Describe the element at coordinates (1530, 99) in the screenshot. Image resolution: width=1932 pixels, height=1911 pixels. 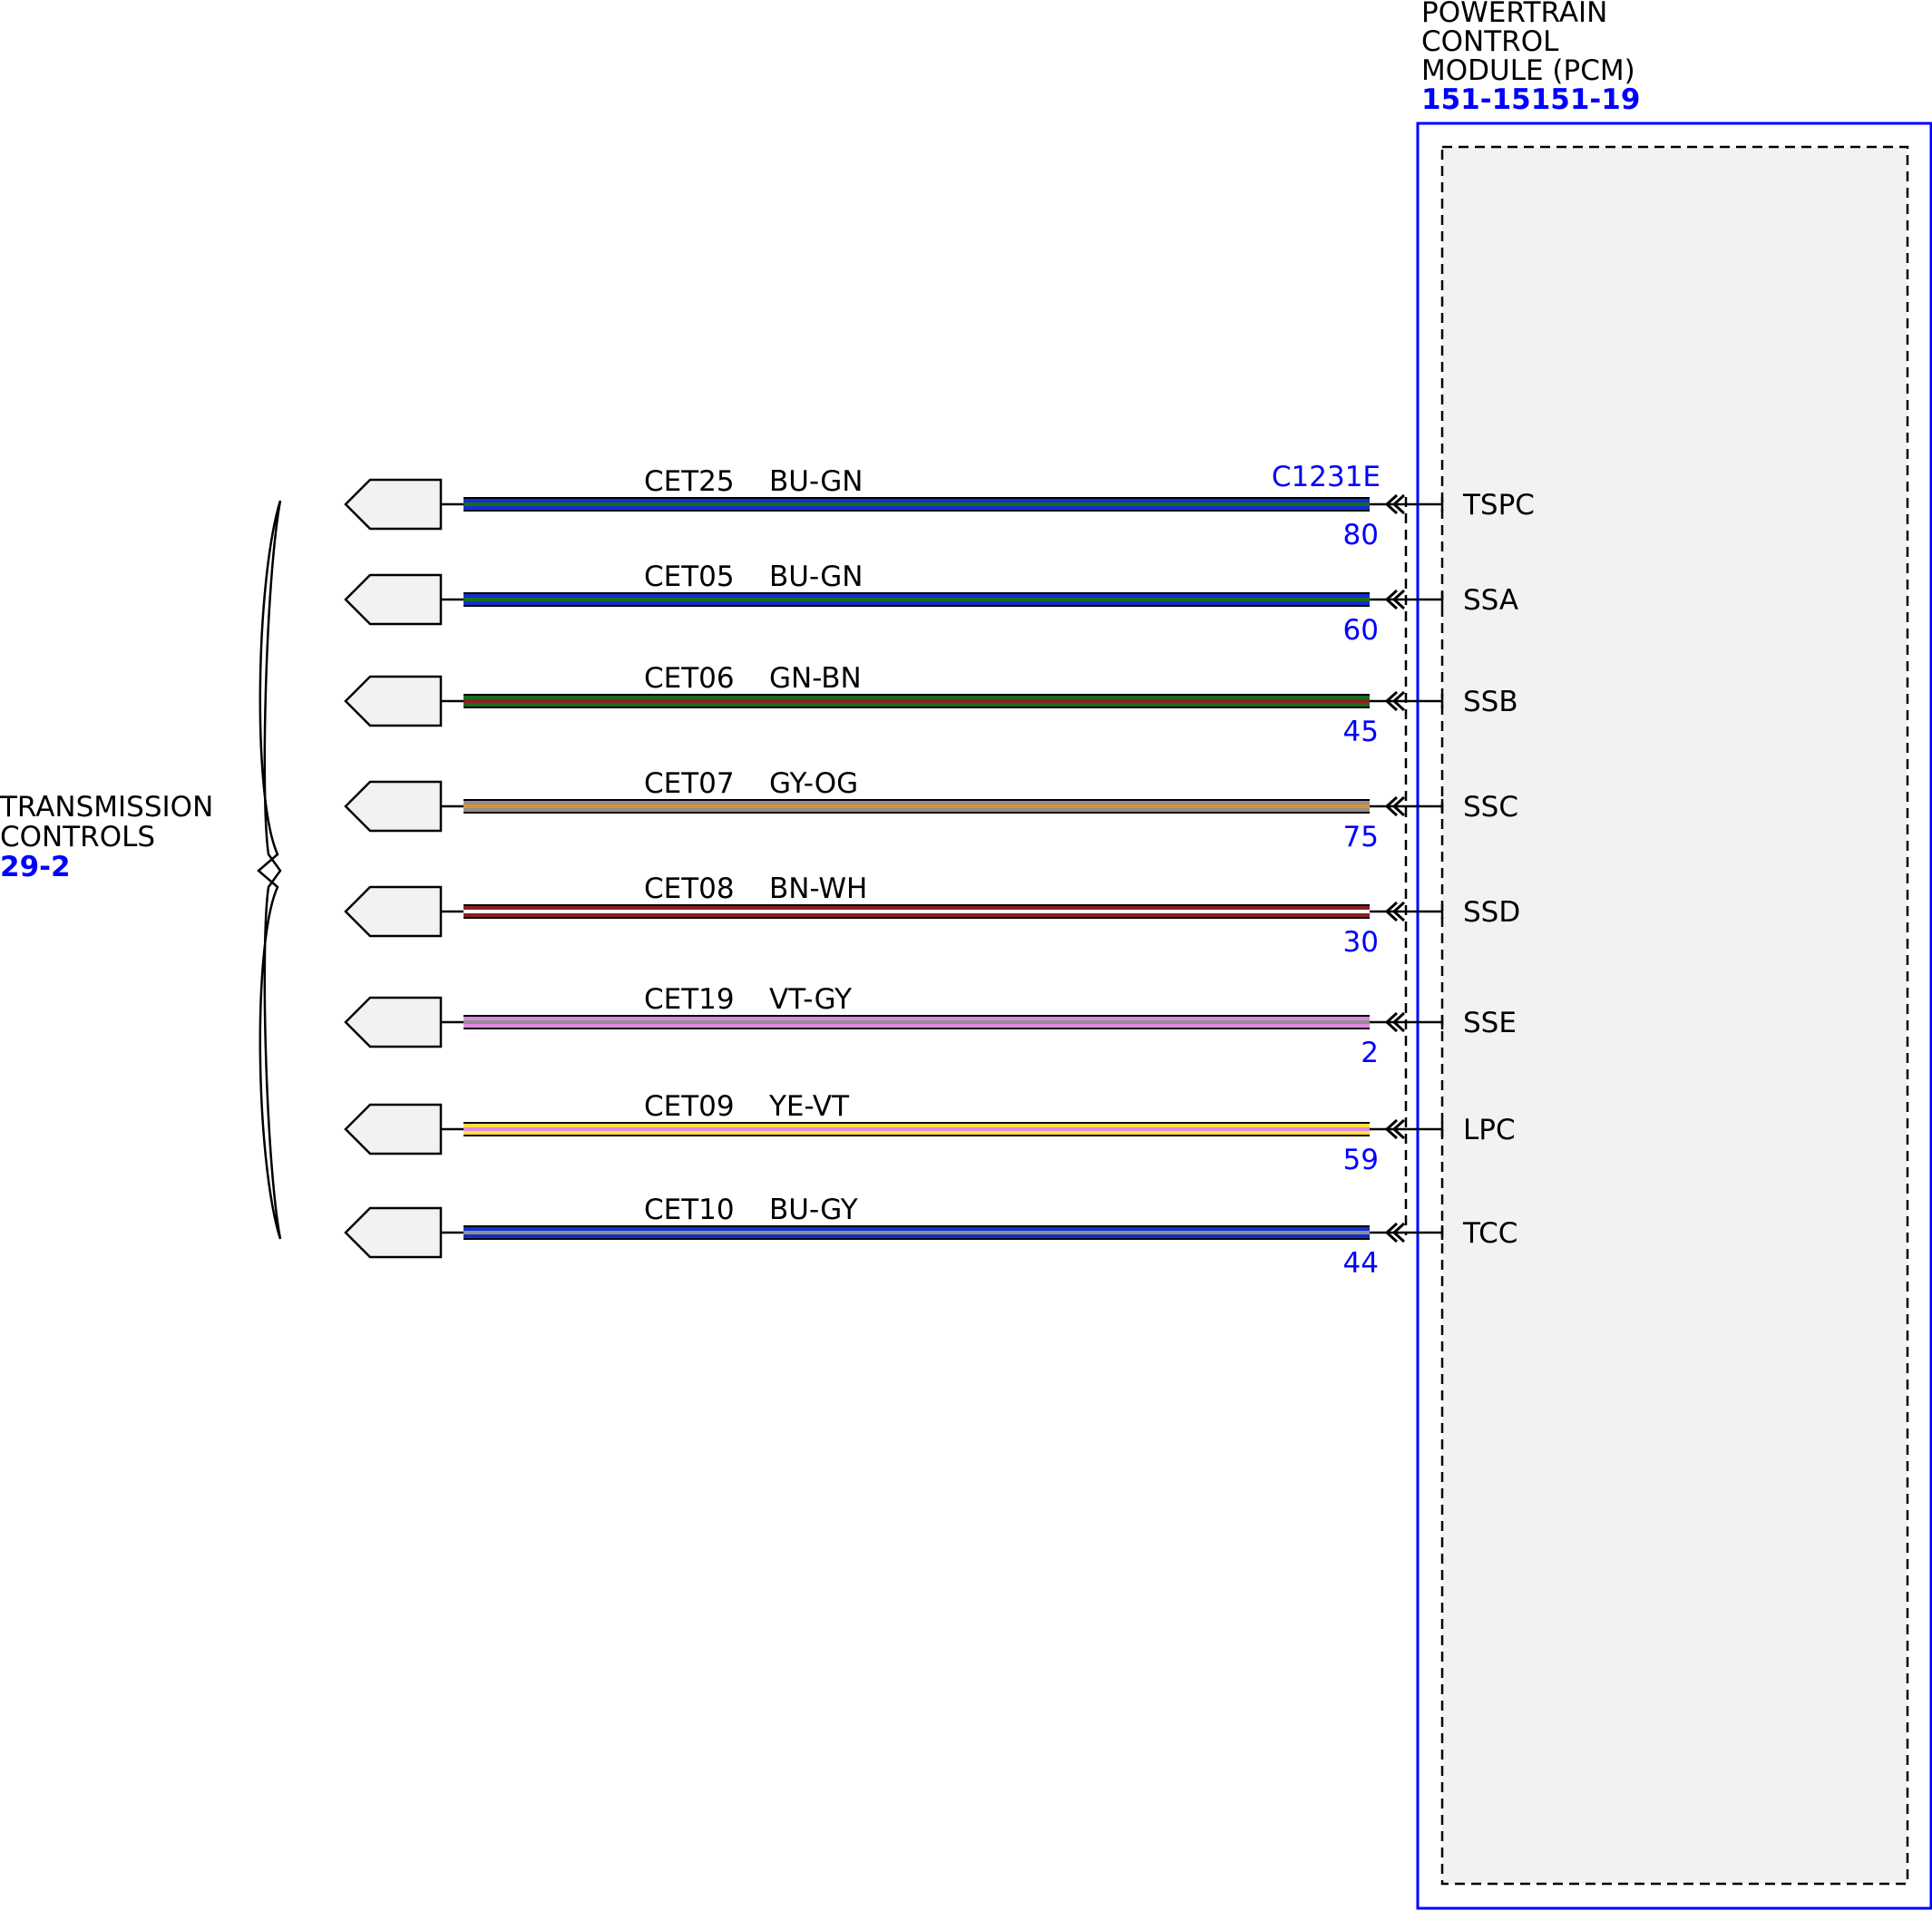
I see `pcm-reference-link: 151-15151-19` at that location.